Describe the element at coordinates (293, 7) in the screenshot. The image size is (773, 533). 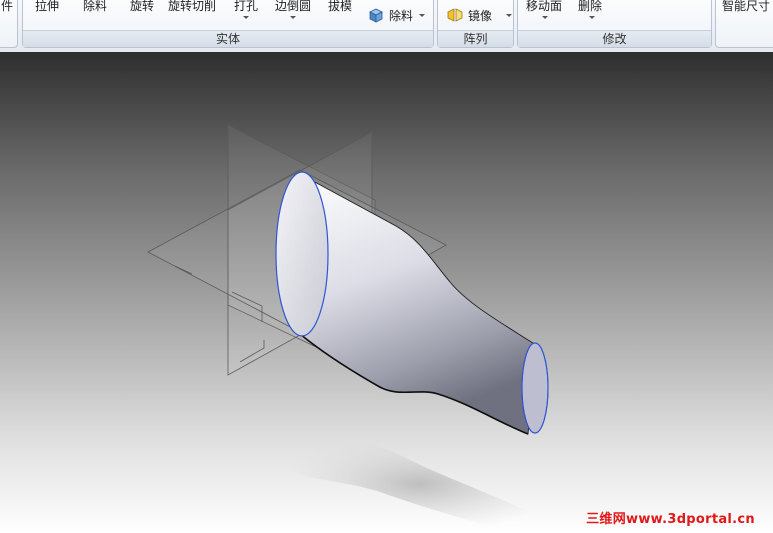
I see `fillet-button: 边倒圆` at that location.